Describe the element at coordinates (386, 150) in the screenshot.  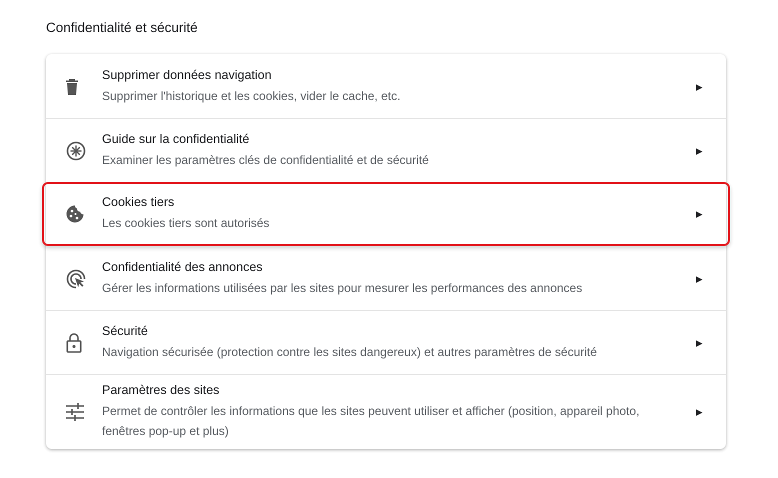
I see `settings-row: Guide sur la confidentialité Examiner les paramètres clés de confidentialité et de sécurité ▸` at that location.